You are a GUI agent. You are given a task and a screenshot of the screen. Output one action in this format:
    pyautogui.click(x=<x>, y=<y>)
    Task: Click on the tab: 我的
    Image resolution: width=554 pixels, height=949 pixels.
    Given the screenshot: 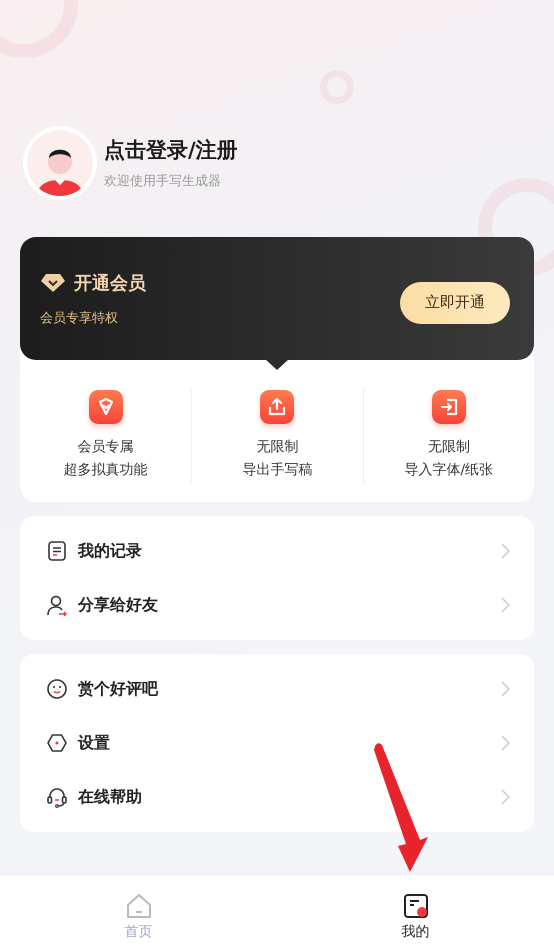 What is the action you would take?
    pyautogui.click(x=415, y=912)
    